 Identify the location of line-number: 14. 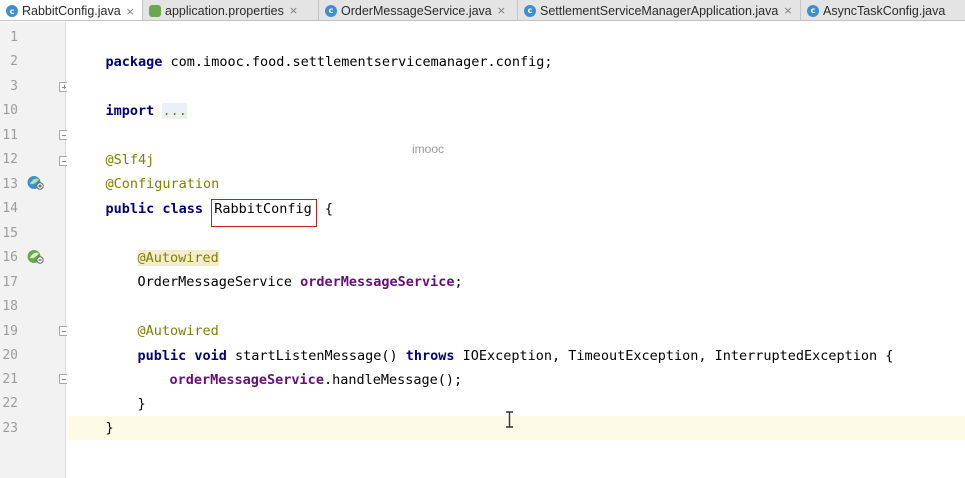
(10, 208).